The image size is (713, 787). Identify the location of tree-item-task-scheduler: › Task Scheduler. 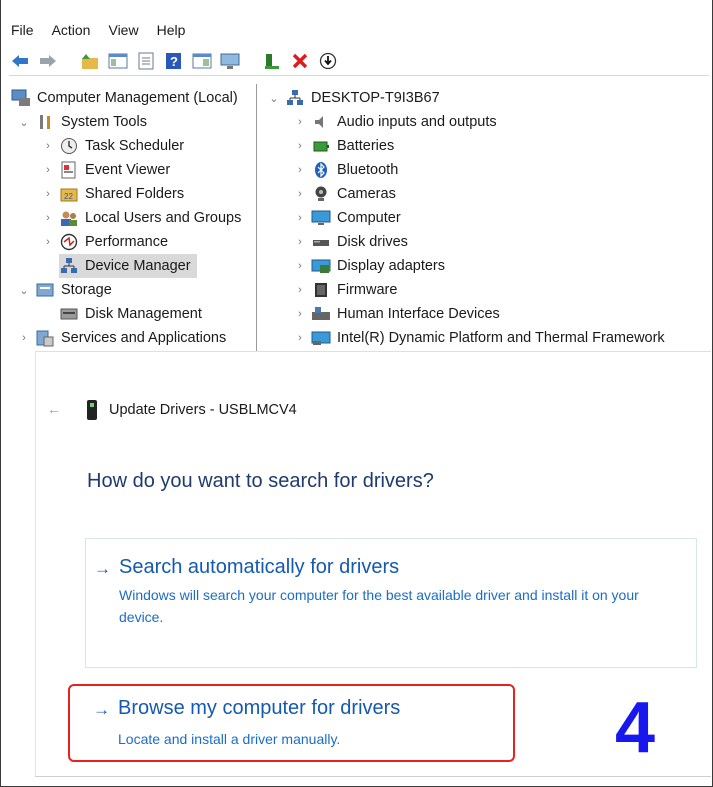
(112, 146).